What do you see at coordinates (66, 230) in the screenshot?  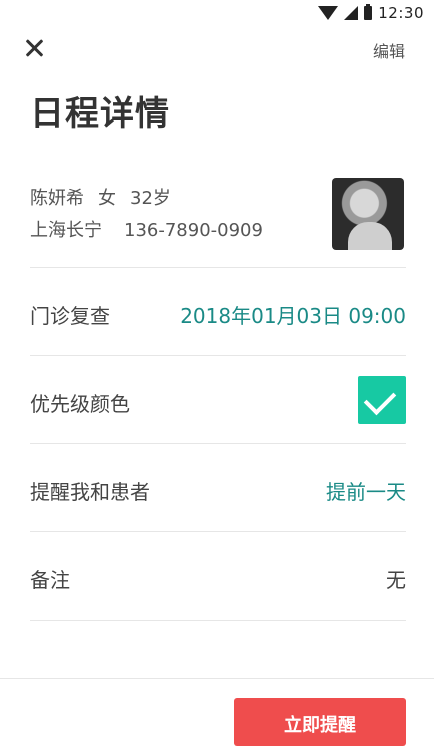 I see `patient-district: 上海长宁` at bounding box center [66, 230].